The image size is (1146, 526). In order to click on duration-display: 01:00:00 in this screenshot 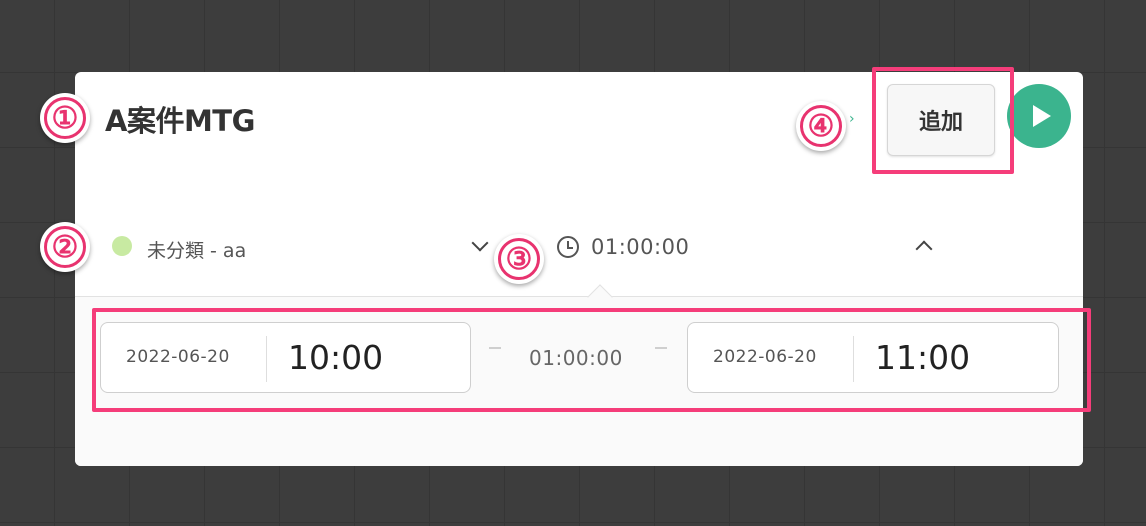, I will do `click(640, 247)`.